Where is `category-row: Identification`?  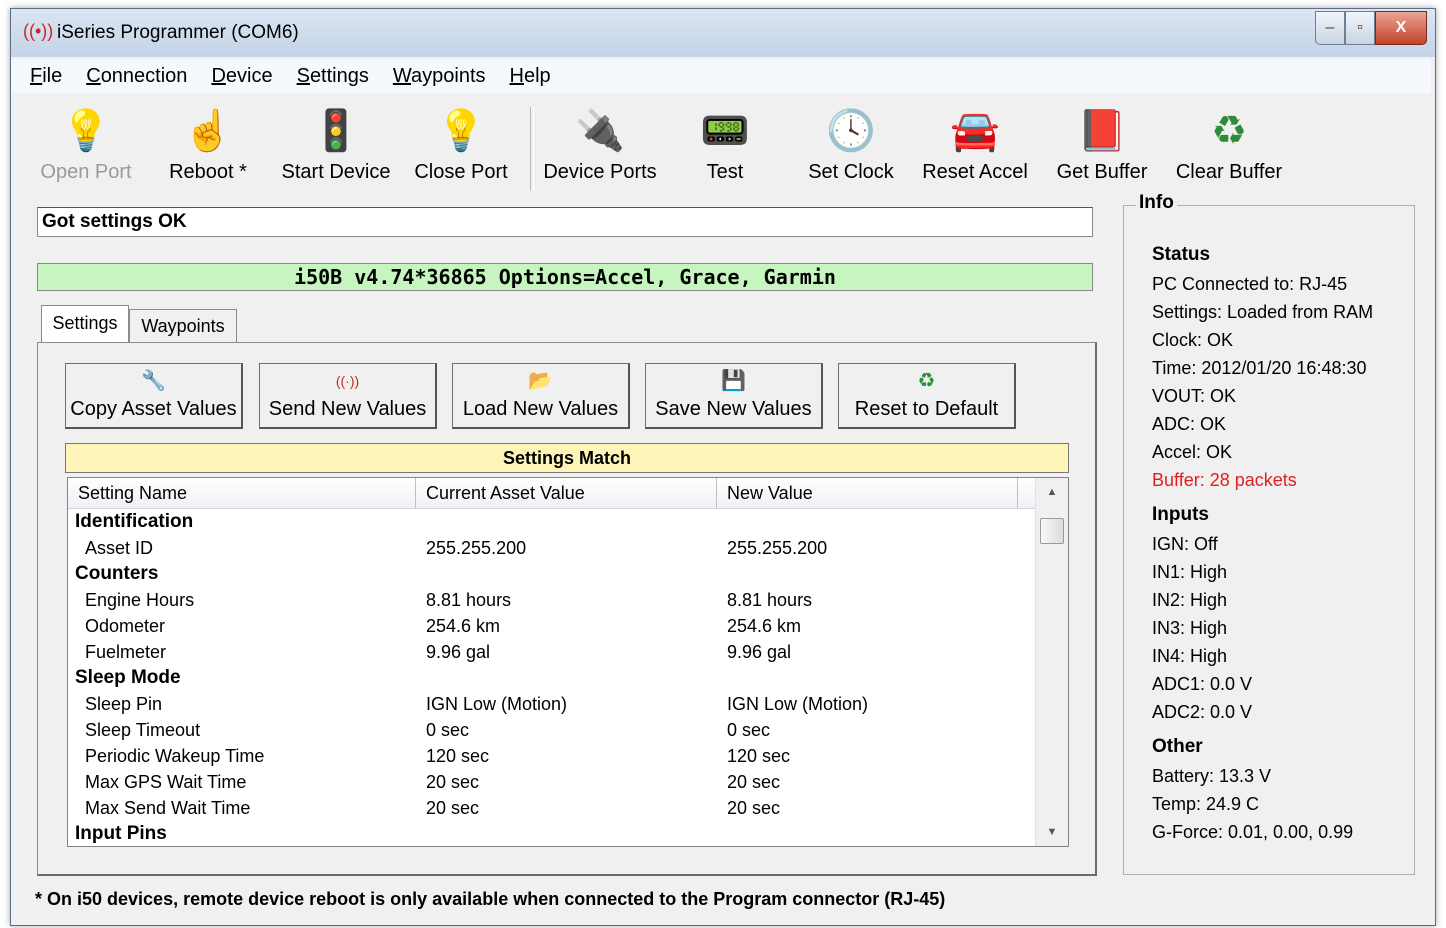
category-row: Identification is located at coordinates (552, 522).